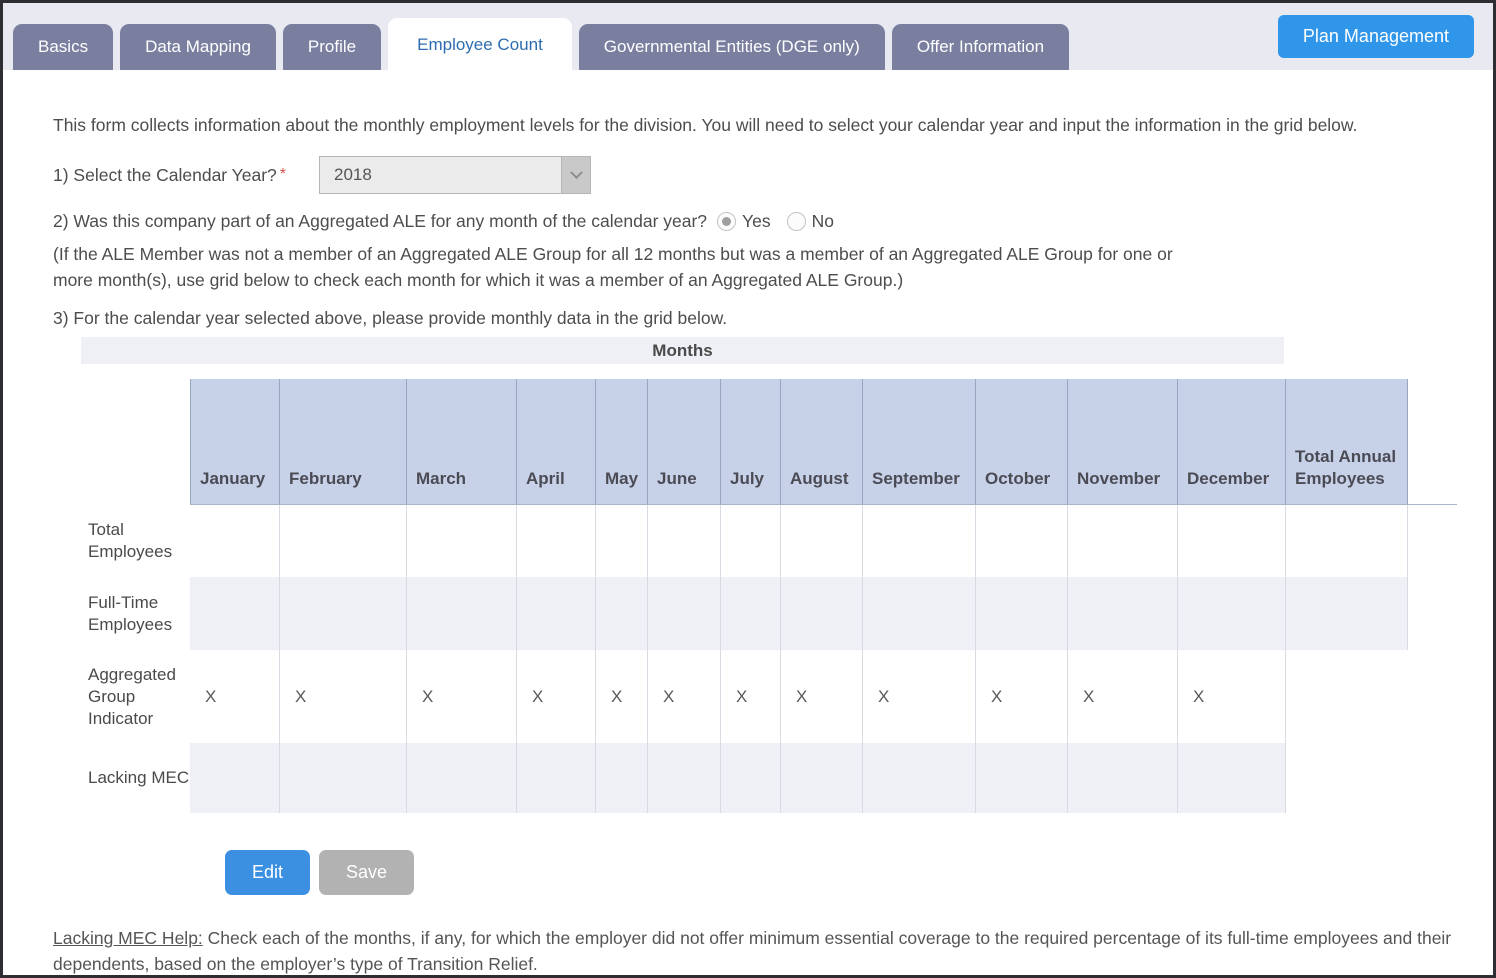  Describe the element at coordinates (822, 778) in the screenshot. I see `cell-lacking-mec-august` at that location.